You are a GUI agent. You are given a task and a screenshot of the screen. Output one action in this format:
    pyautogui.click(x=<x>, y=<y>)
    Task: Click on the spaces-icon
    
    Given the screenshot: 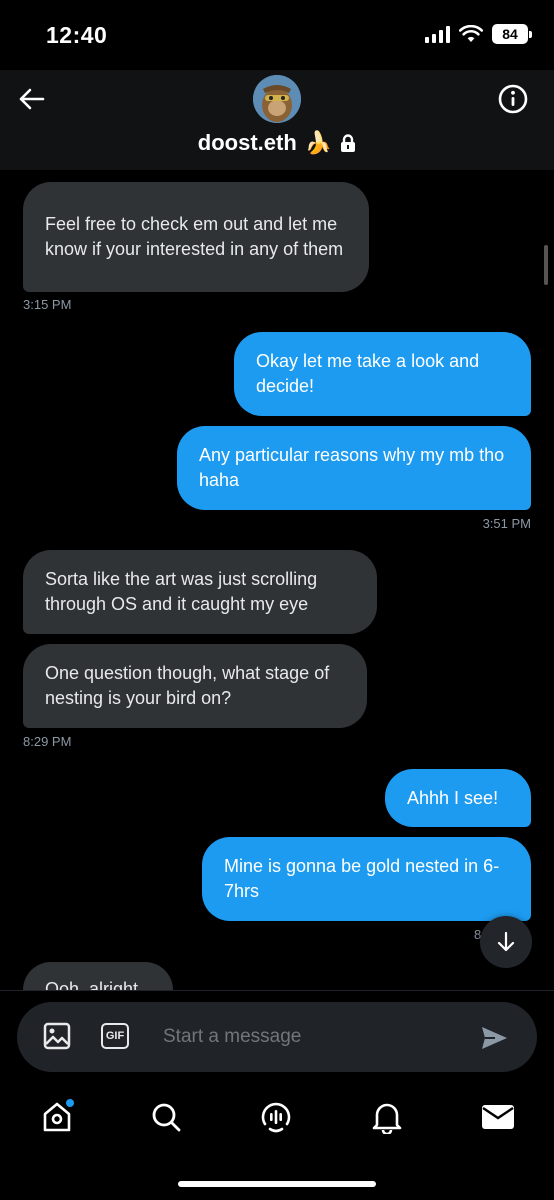 What is the action you would take?
    pyautogui.click(x=276, y=1117)
    